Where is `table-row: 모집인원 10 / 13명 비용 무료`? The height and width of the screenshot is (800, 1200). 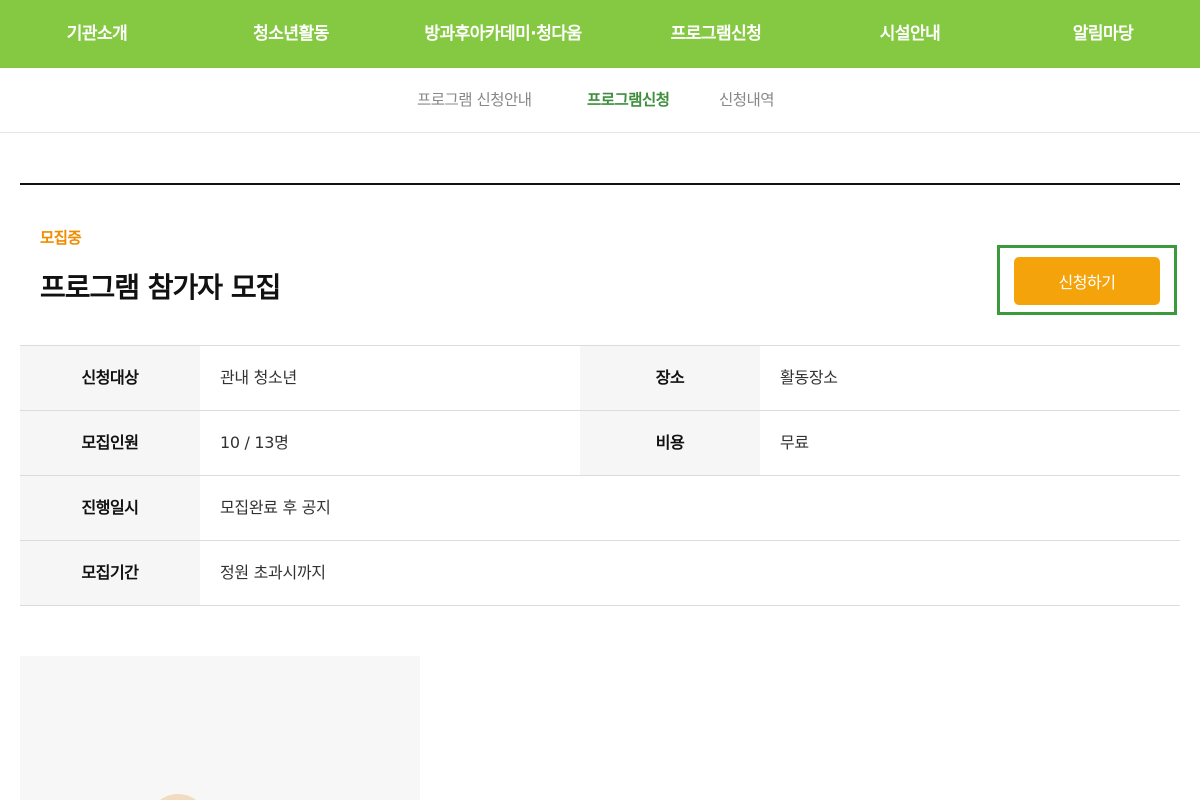 table-row: 모집인원 10 / 13명 비용 무료 is located at coordinates (600, 443).